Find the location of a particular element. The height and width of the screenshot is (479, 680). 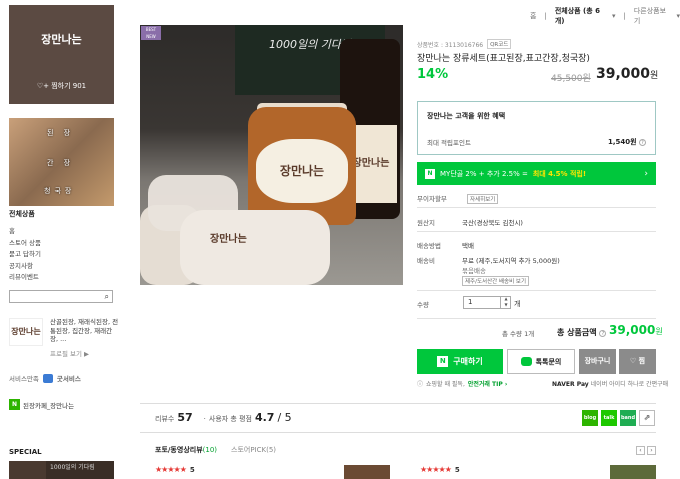

naver-n-icon: N is located at coordinates (430, 173).